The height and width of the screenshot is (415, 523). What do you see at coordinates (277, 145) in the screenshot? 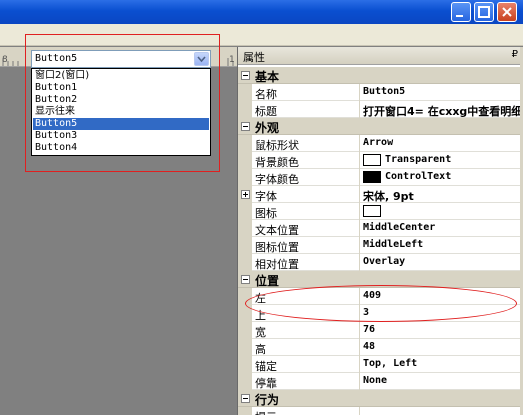
I see `property-name: 鼠标形状` at bounding box center [277, 145].